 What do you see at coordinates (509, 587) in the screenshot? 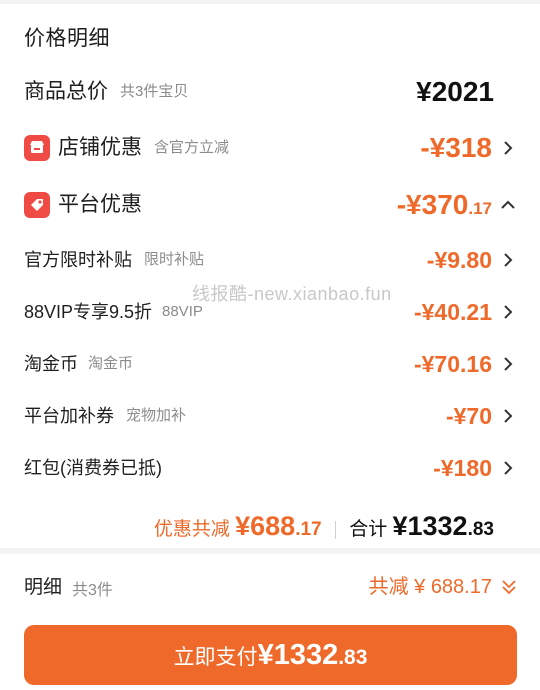
I see `double-chevron-down-icon` at bounding box center [509, 587].